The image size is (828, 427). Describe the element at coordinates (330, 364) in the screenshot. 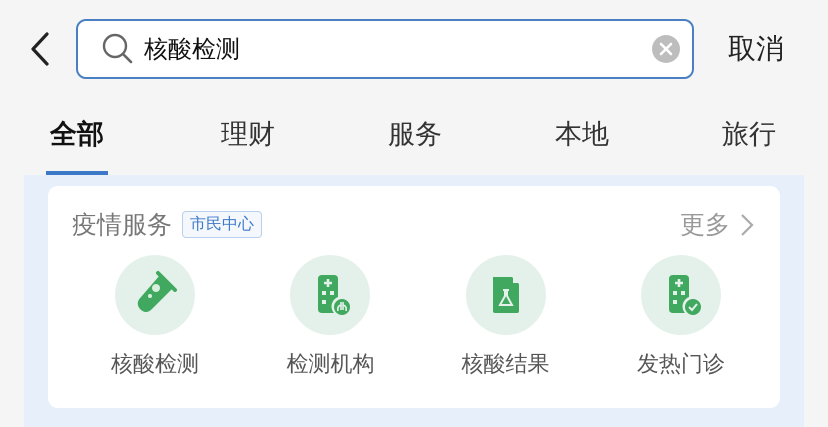

I see `service-label: 检测机构` at that location.